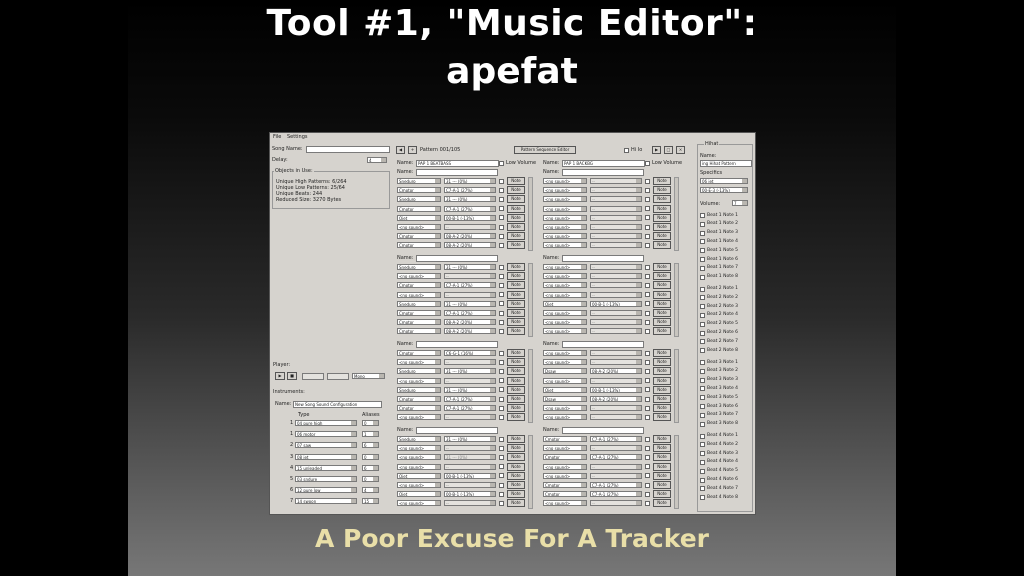  Describe the element at coordinates (326, 479) in the screenshot. I see `instrument-type-select: 03 sndure` at that location.